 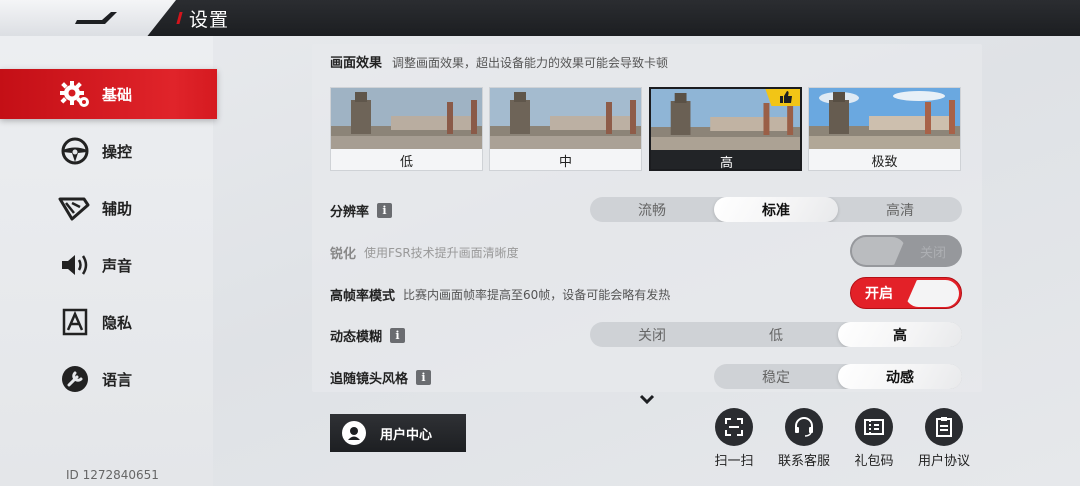 I want to click on gift-code-icon, so click(x=874, y=427).